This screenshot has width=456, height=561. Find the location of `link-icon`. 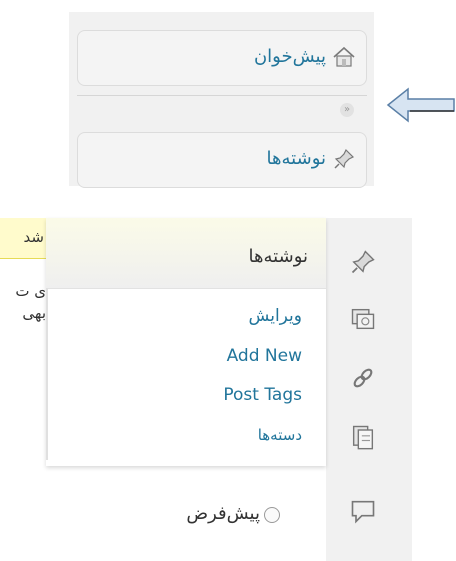

link-icon is located at coordinates (363, 378).